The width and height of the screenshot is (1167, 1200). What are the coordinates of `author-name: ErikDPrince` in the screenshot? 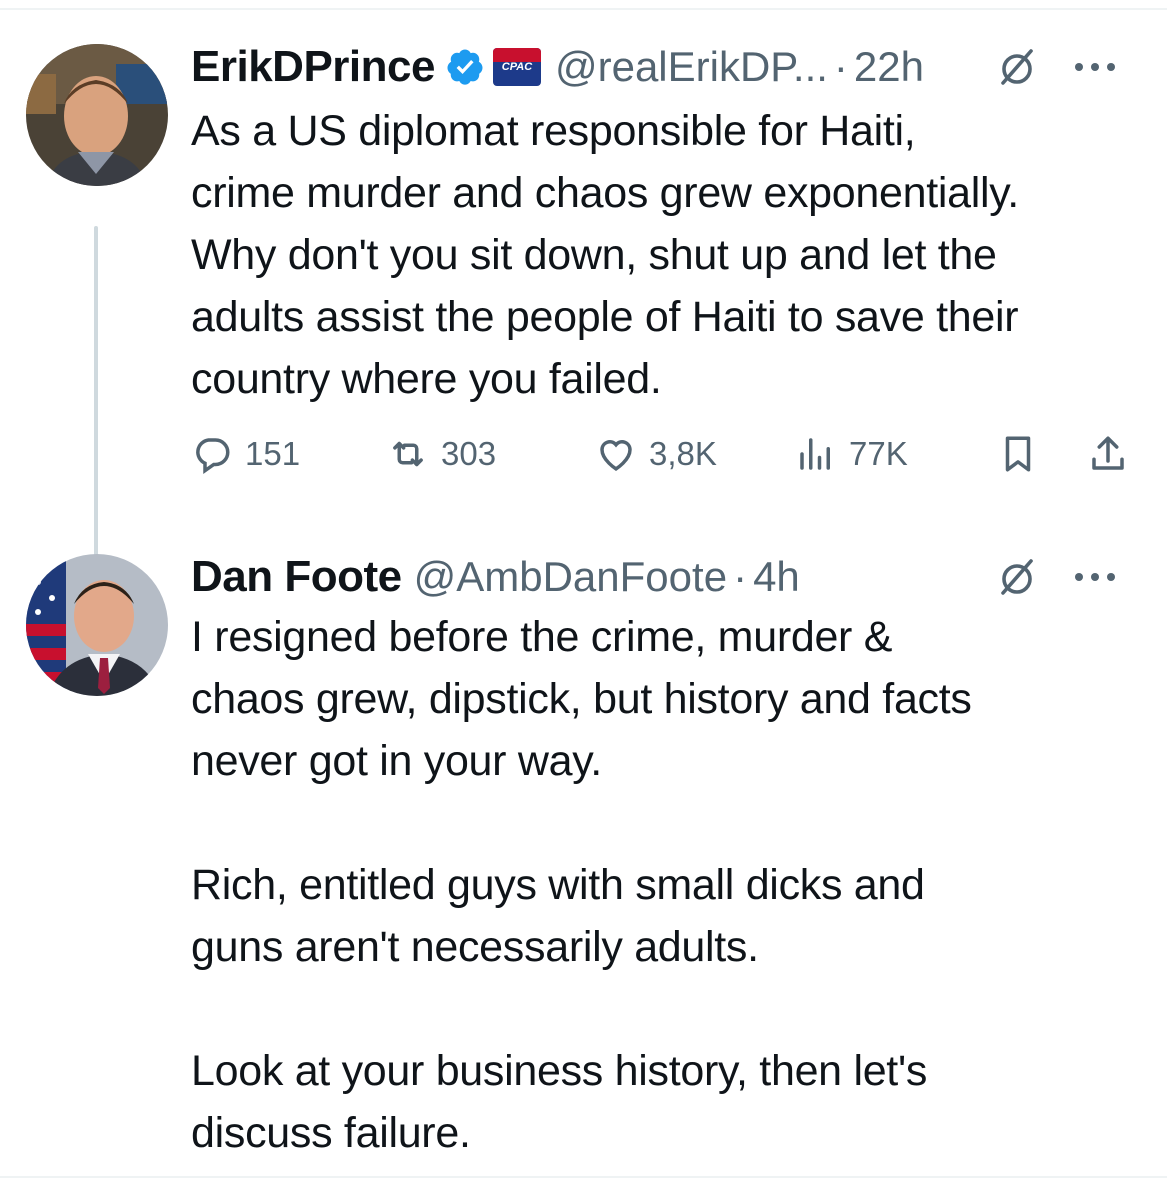 It's located at (313, 67).